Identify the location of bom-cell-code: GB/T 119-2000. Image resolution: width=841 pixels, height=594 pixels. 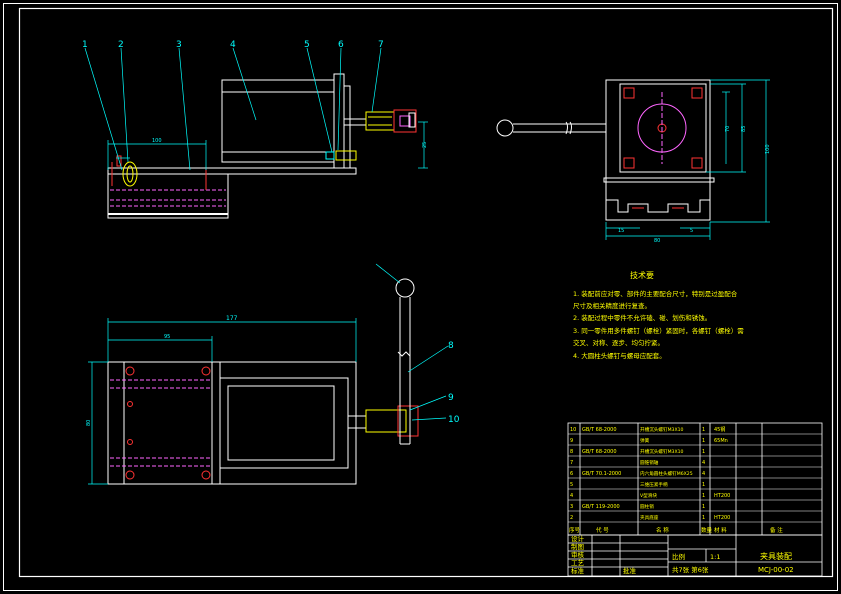
(601, 507).